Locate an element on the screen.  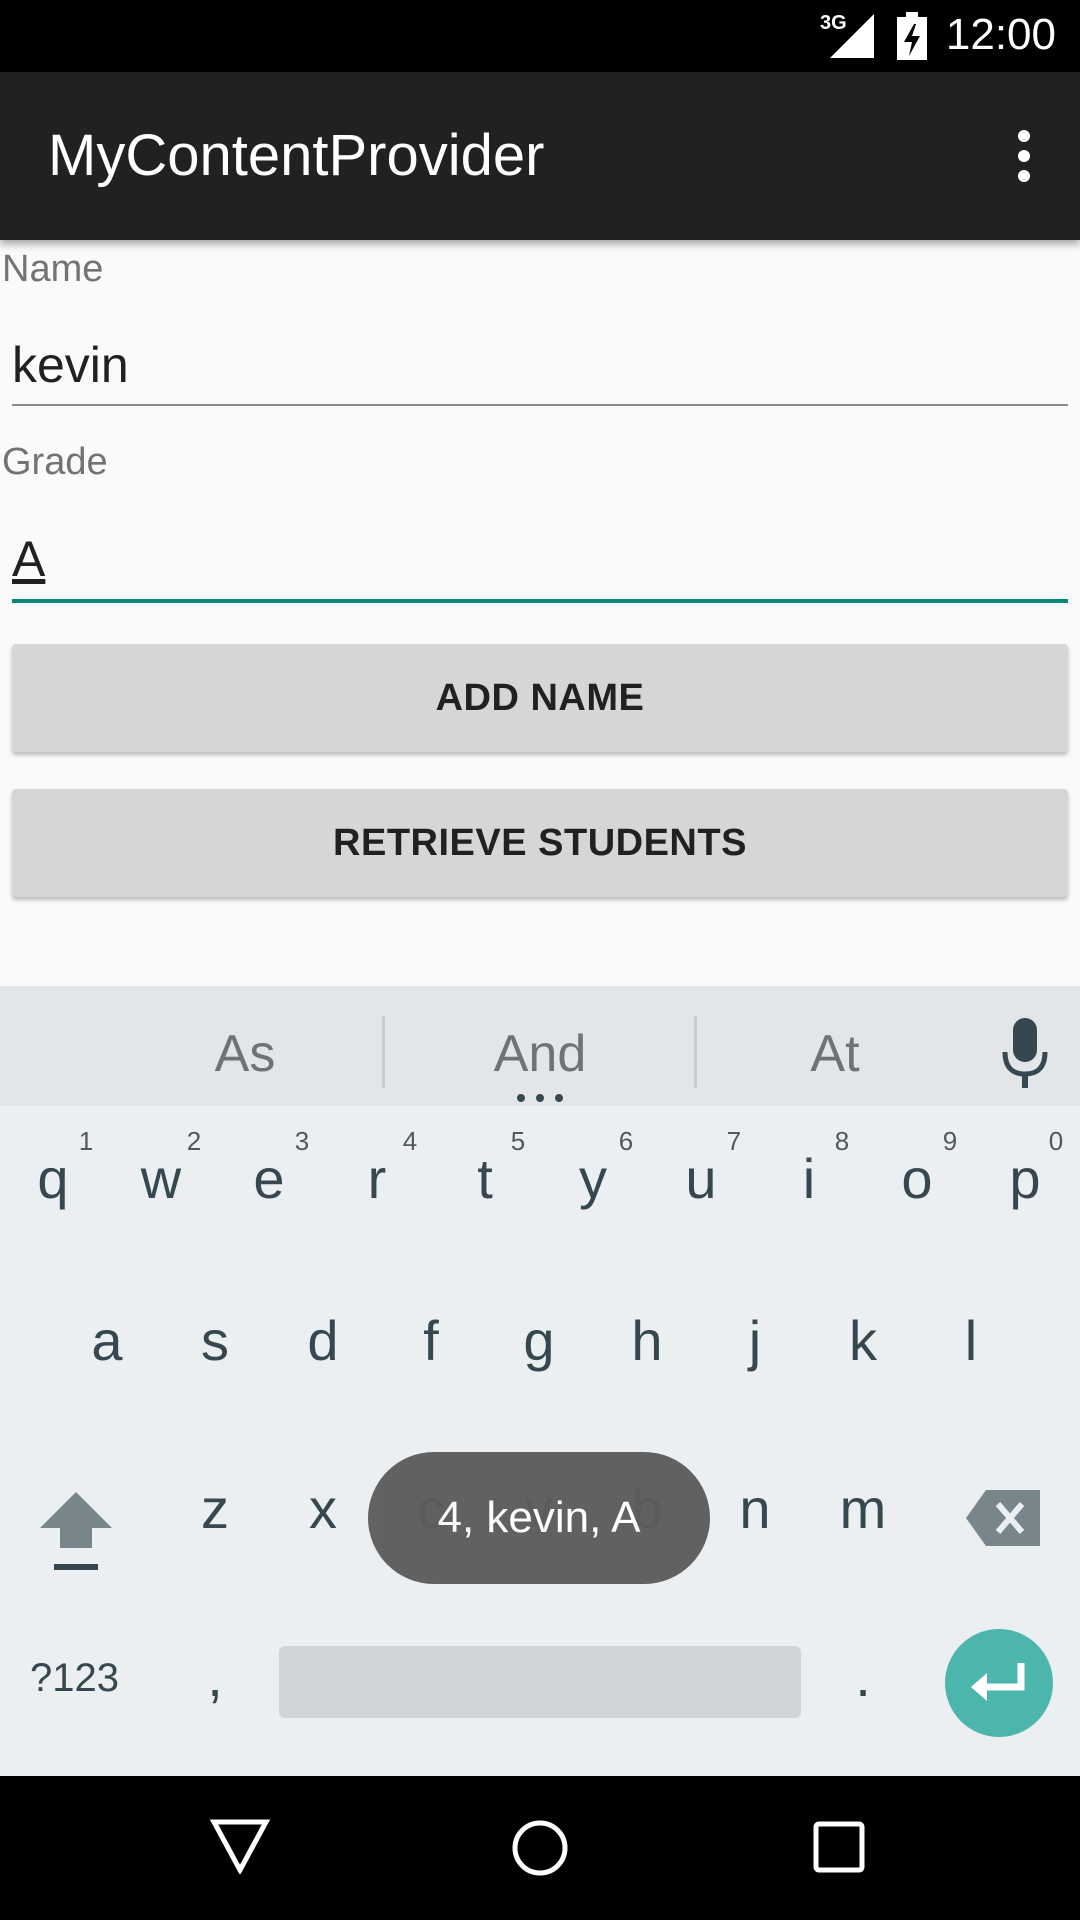
suggestion-strip: As And At is located at coordinates (540, 1046).